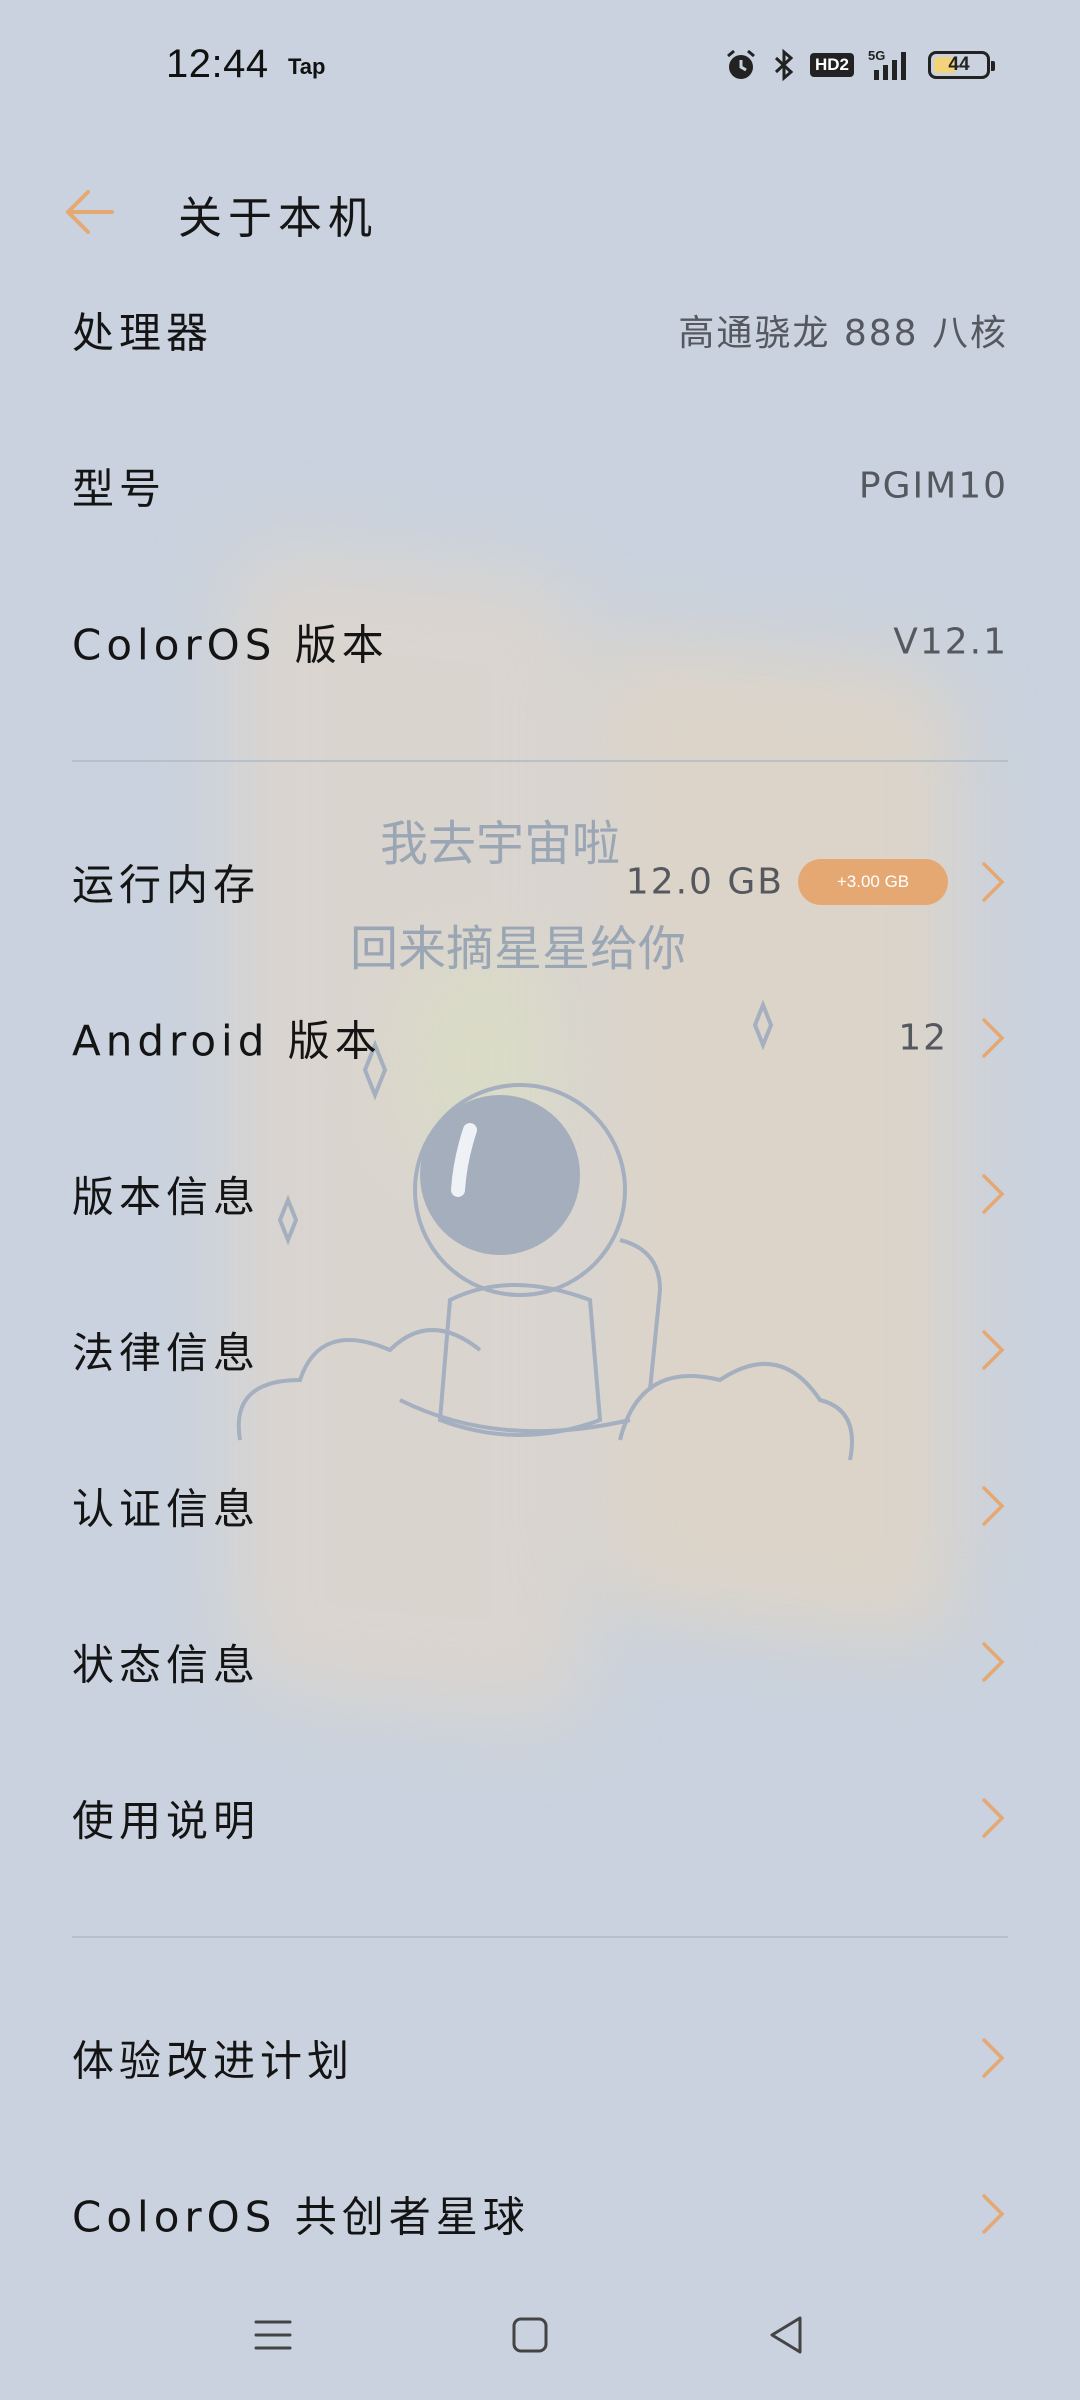  Describe the element at coordinates (119, 489) in the screenshot. I see `row-label: 型号` at that location.